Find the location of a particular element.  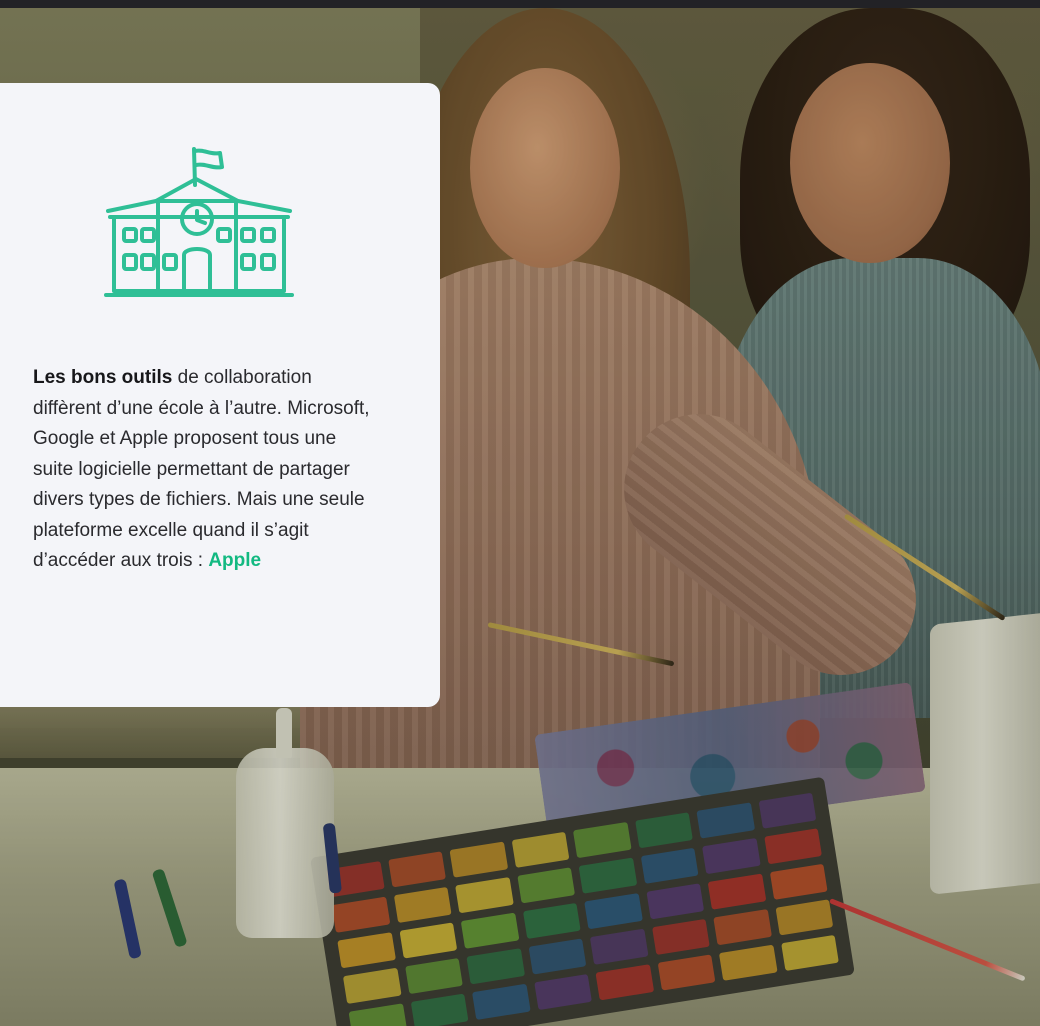

top-bar is located at coordinates (520, 4).